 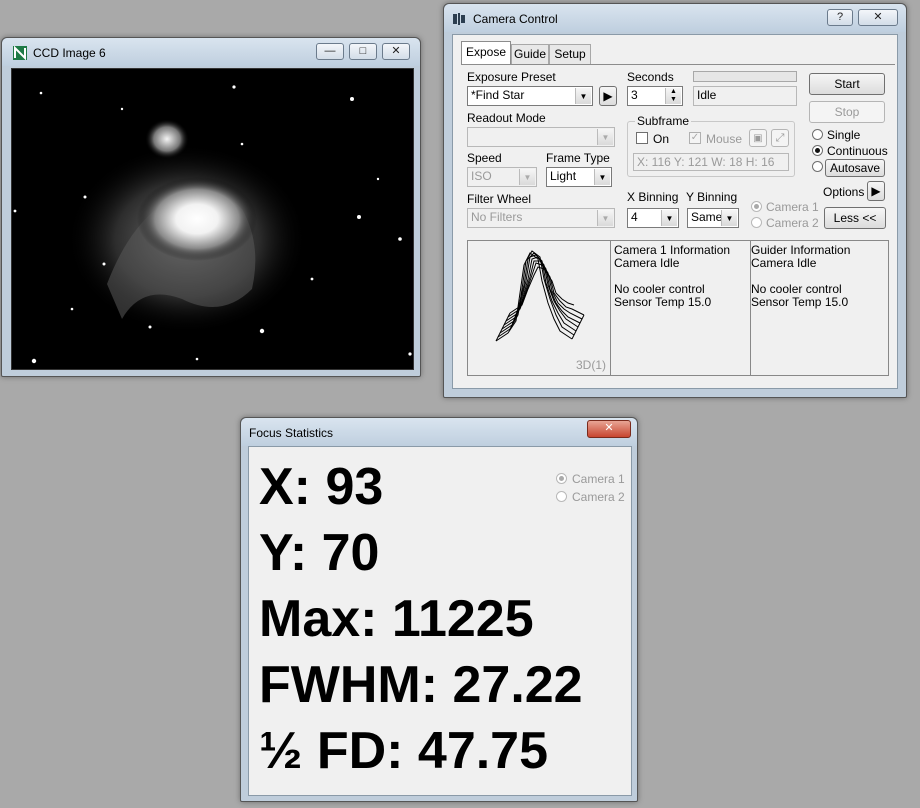 I want to click on minimize-icon: —, so click(x=330, y=51).